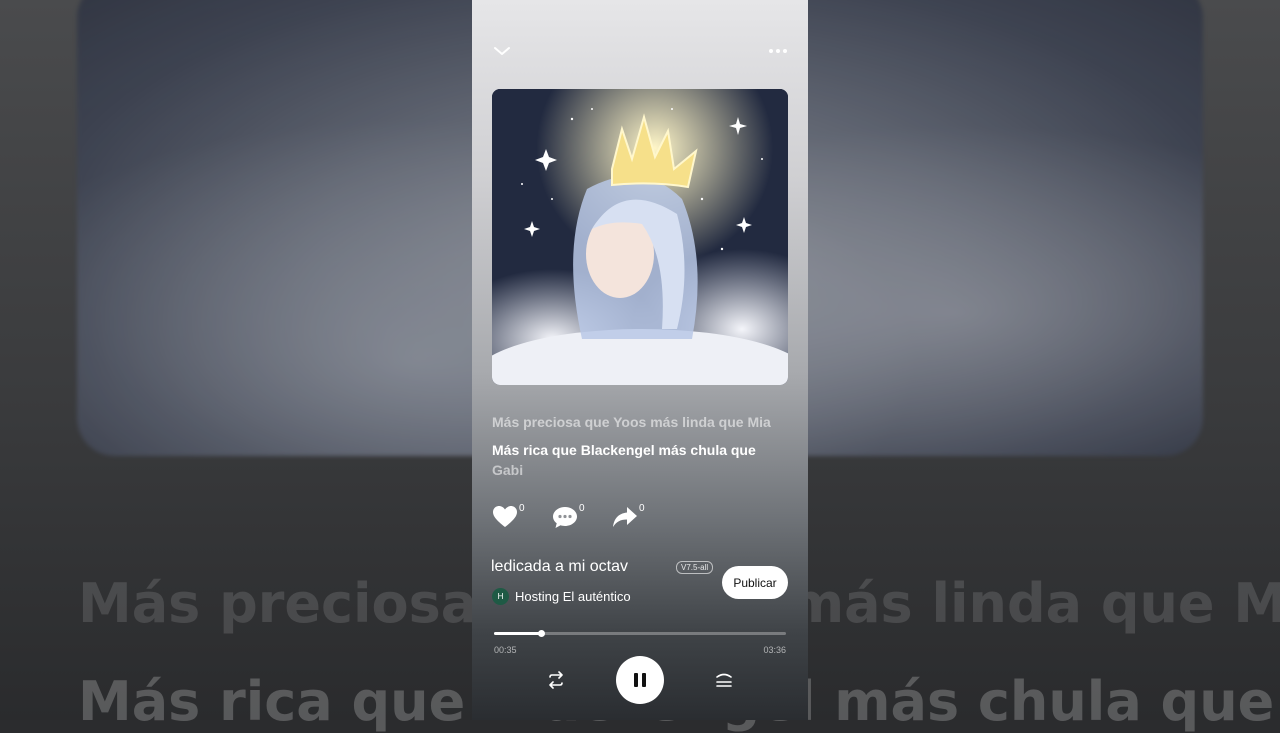 The image size is (1280, 733). What do you see at coordinates (505, 516) in the screenshot?
I see `heart-icon` at bounding box center [505, 516].